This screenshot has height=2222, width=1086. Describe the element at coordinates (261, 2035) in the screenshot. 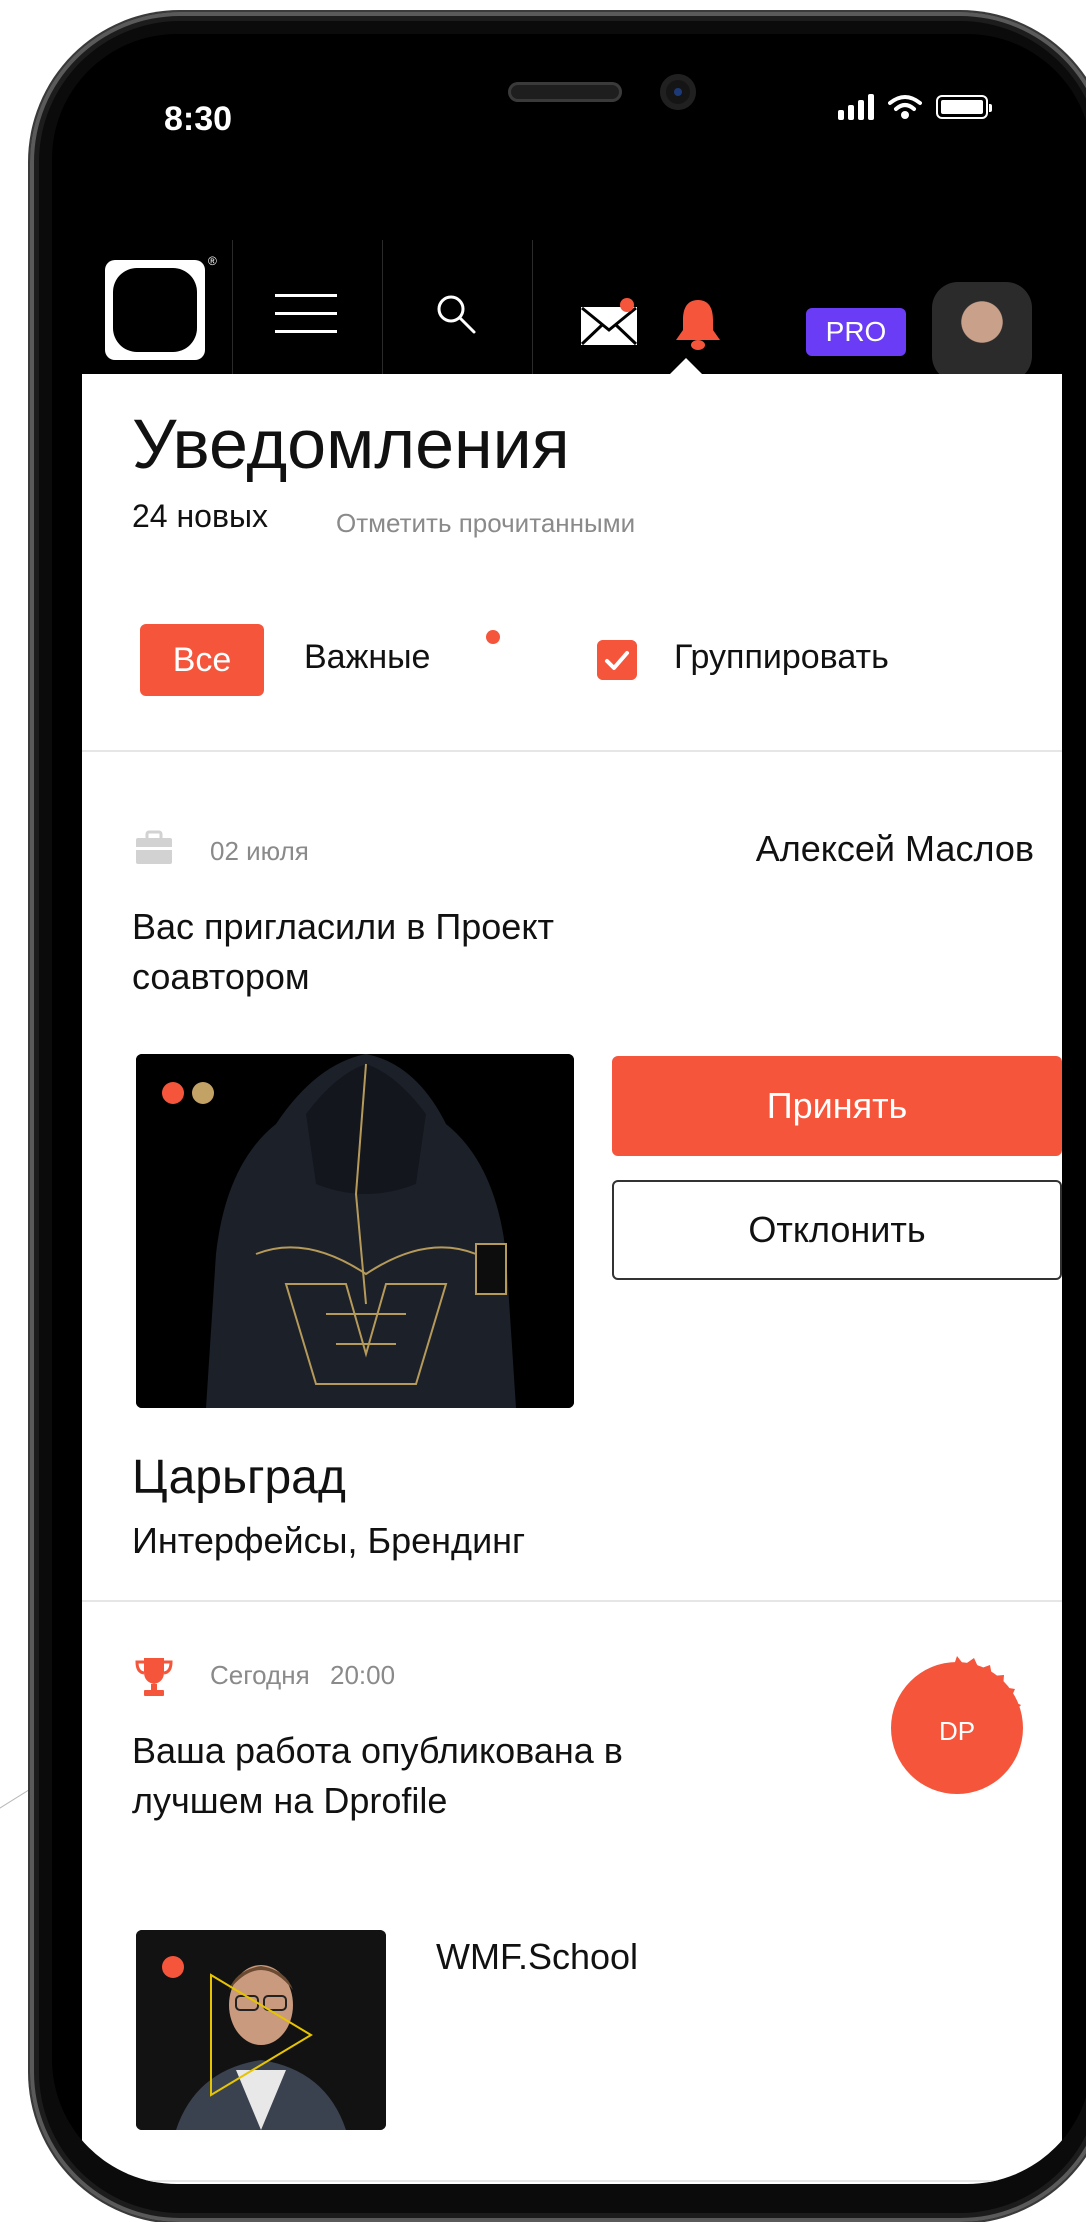

I see `play-icon` at that location.